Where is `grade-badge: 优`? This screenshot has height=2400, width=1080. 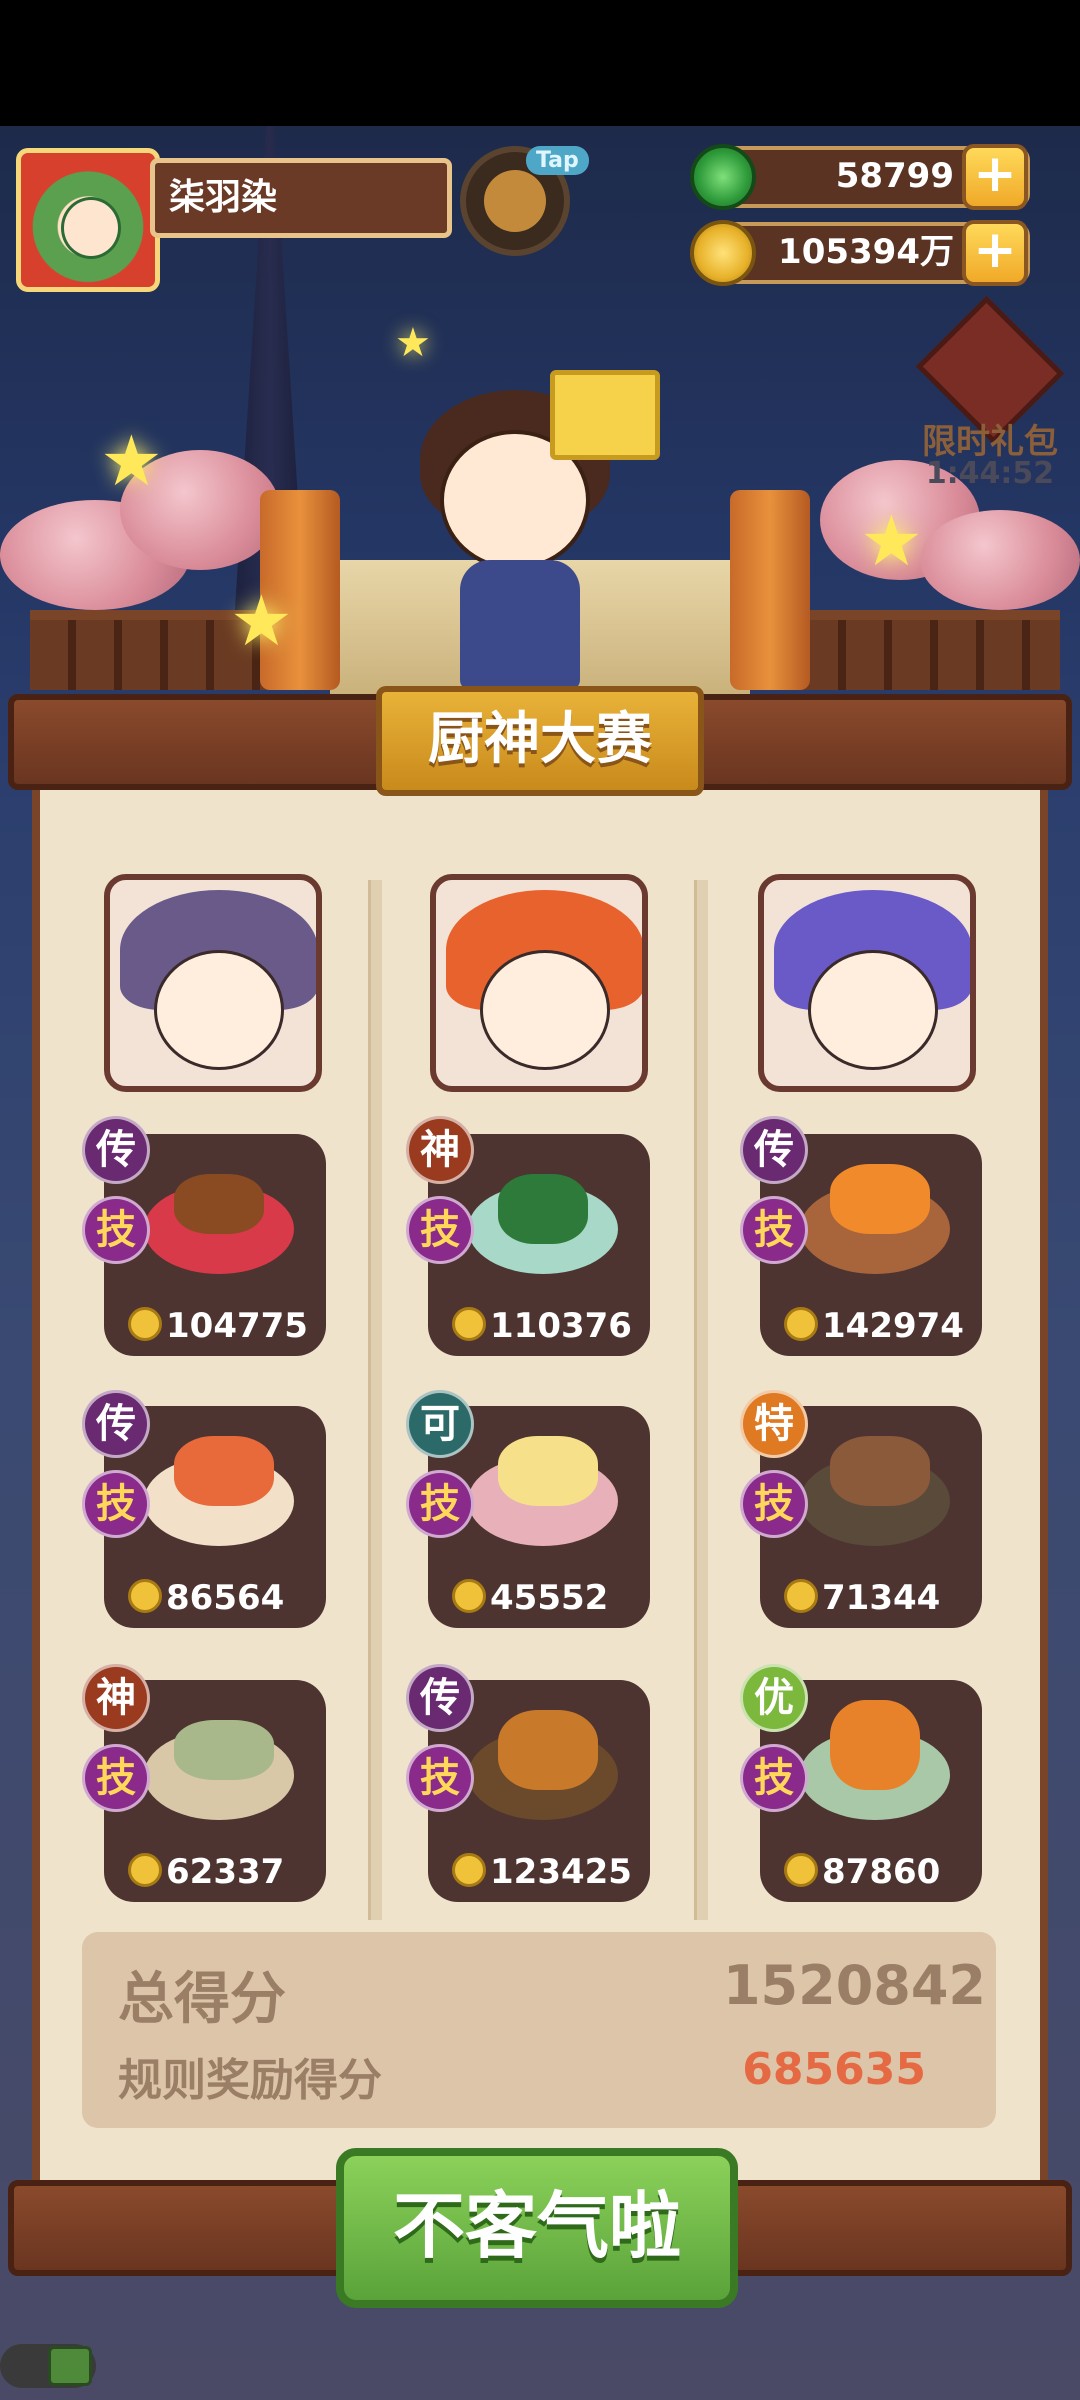
grade-badge: 优 is located at coordinates (774, 1698).